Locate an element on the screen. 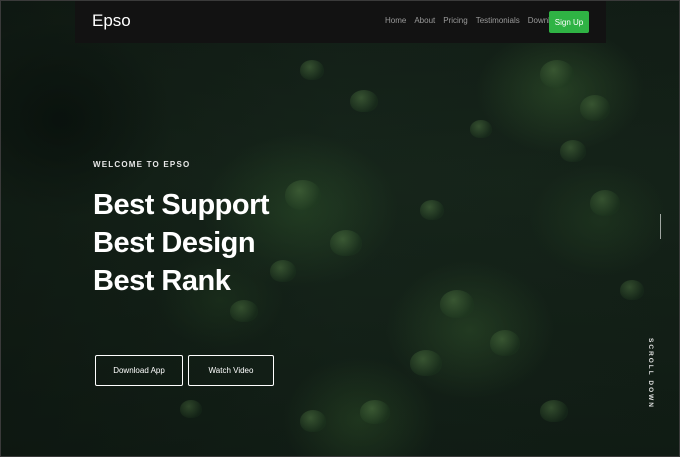 The width and height of the screenshot is (680, 457). nav-item-home: Home is located at coordinates (395, 20).